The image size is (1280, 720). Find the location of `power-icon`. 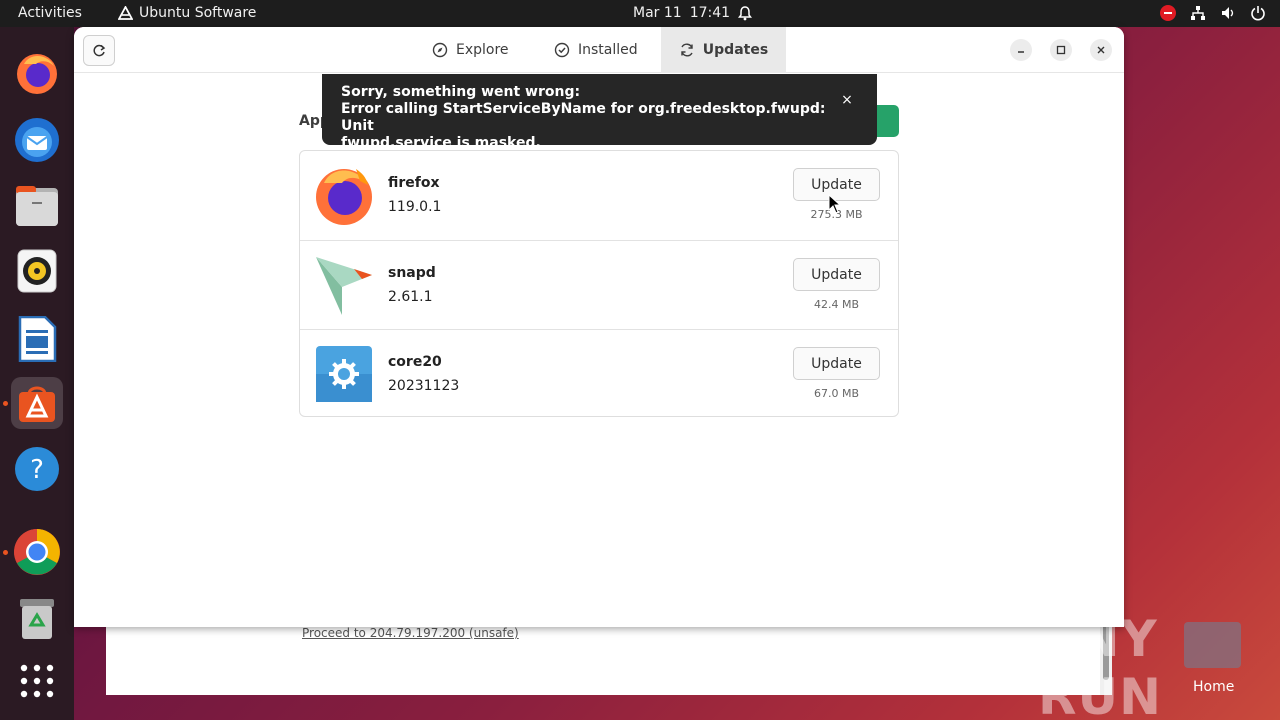

power-icon is located at coordinates (1258, 13).